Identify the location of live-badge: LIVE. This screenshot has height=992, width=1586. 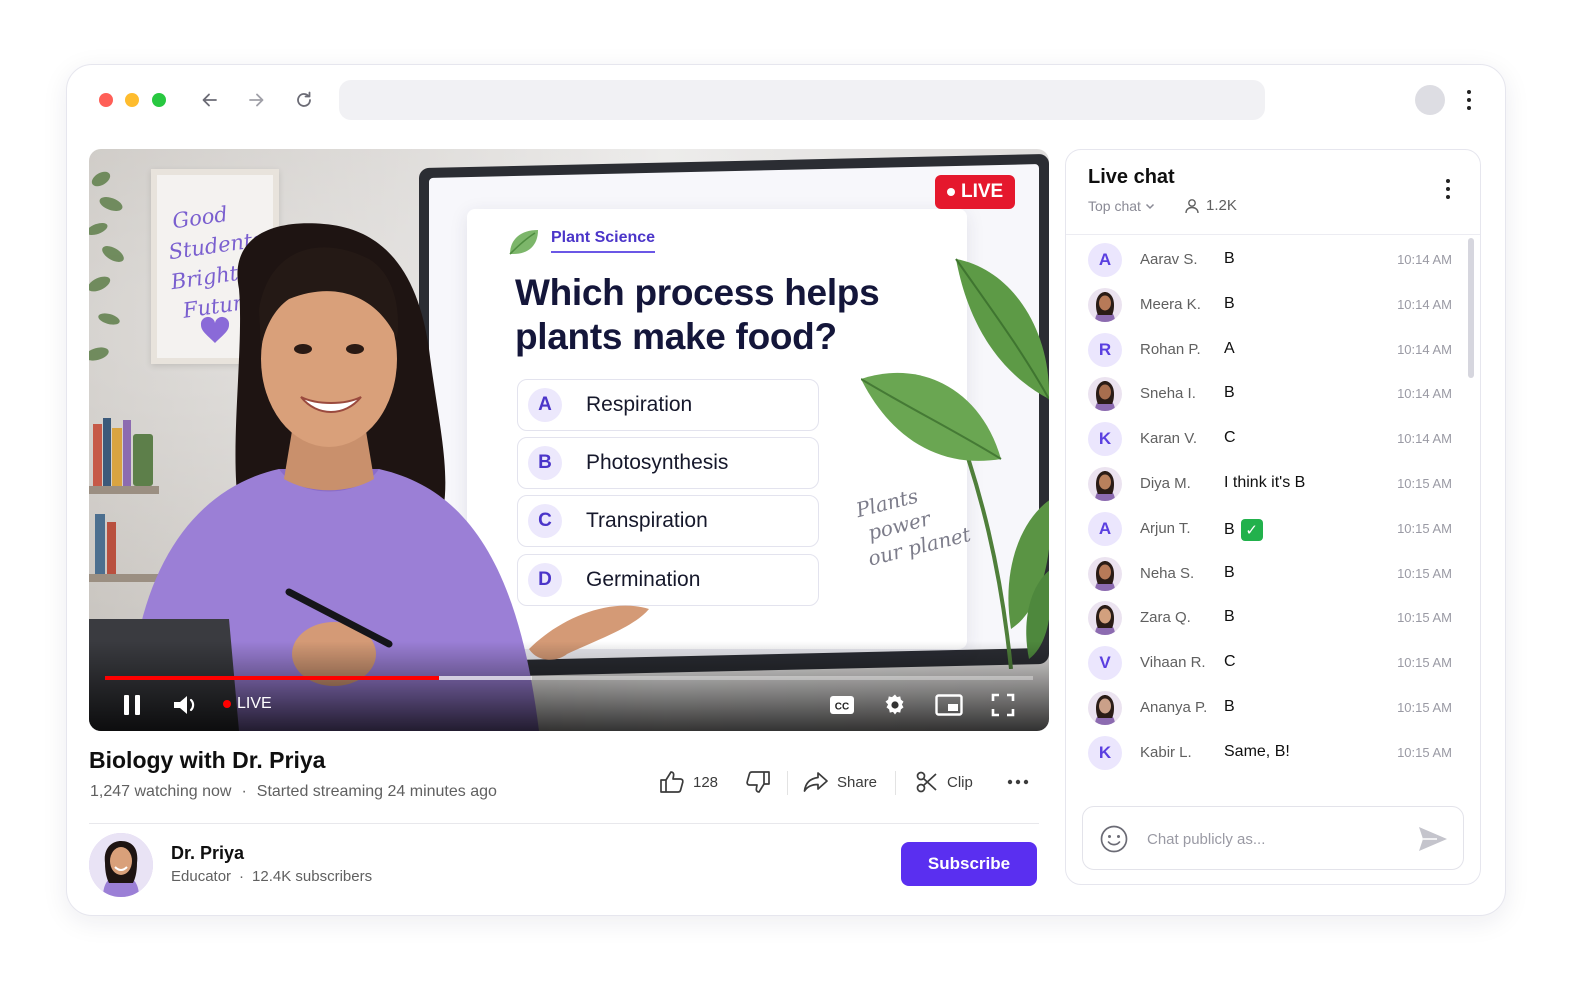
(975, 192).